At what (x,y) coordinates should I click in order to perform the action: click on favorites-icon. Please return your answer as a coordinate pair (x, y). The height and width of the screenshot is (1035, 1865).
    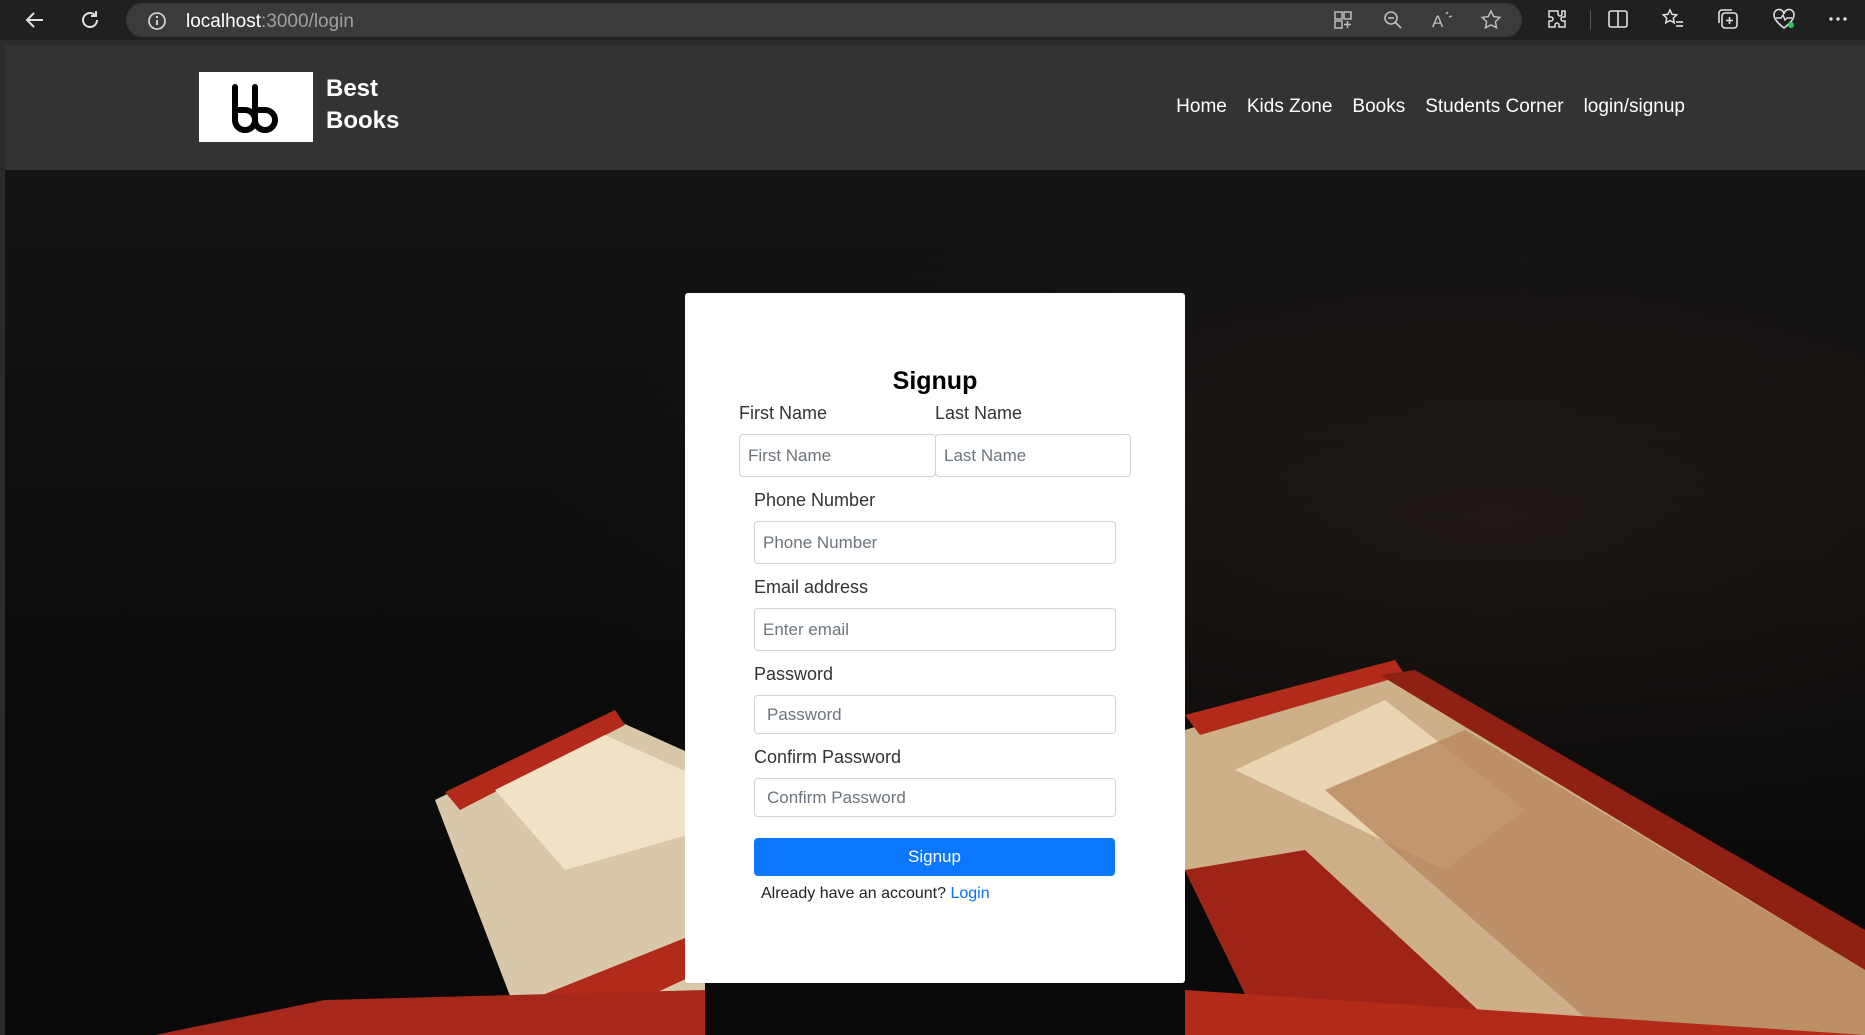
    Looking at the image, I should click on (1675, 20).